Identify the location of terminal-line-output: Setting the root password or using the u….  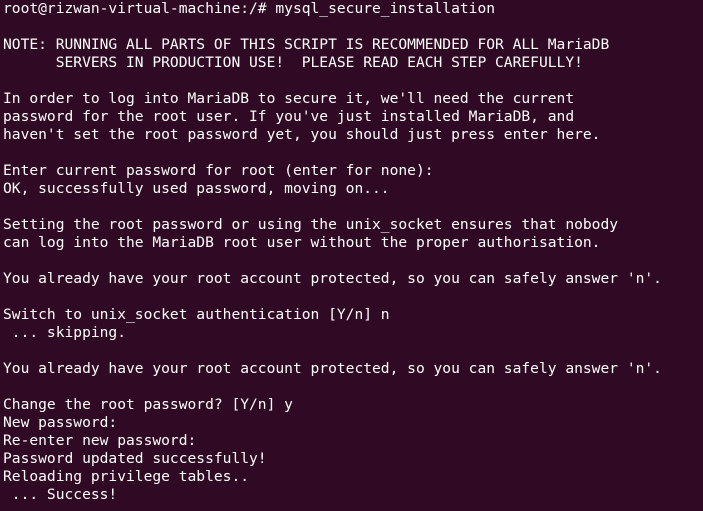
(311, 224).